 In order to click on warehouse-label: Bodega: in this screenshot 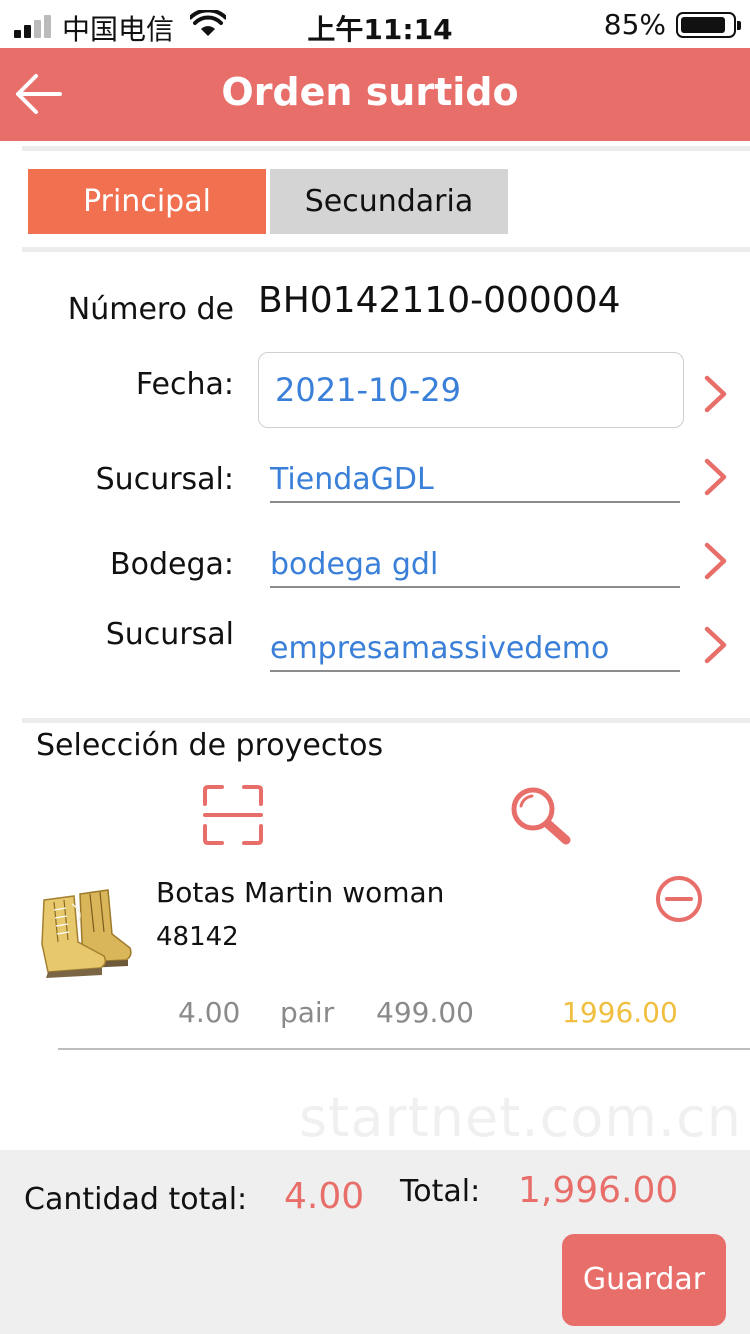, I will do `click(172, 564)`.